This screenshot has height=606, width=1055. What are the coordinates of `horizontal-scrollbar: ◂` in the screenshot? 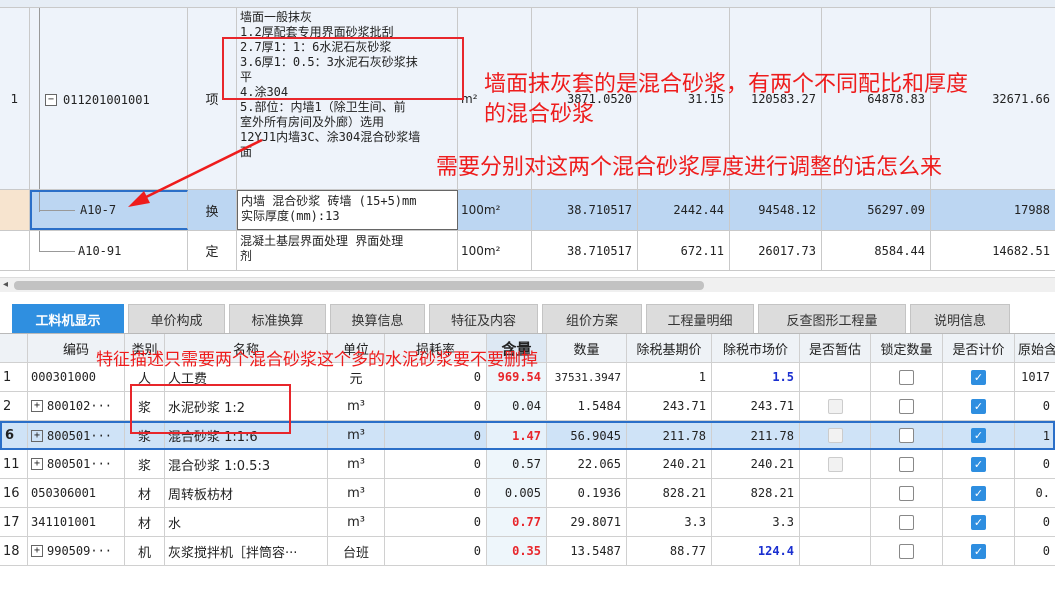 It's located at (527, 284).